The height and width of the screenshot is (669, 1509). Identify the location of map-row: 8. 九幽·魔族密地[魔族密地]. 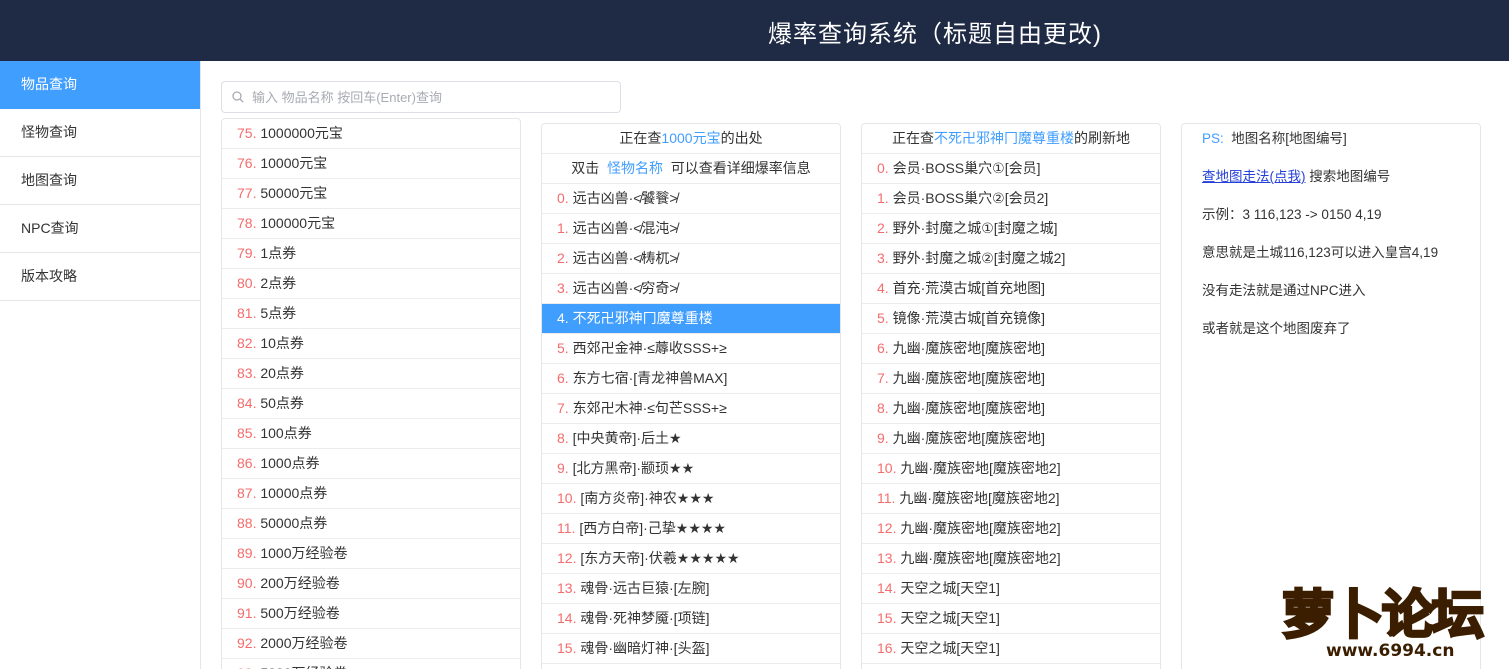
(1011, 409).